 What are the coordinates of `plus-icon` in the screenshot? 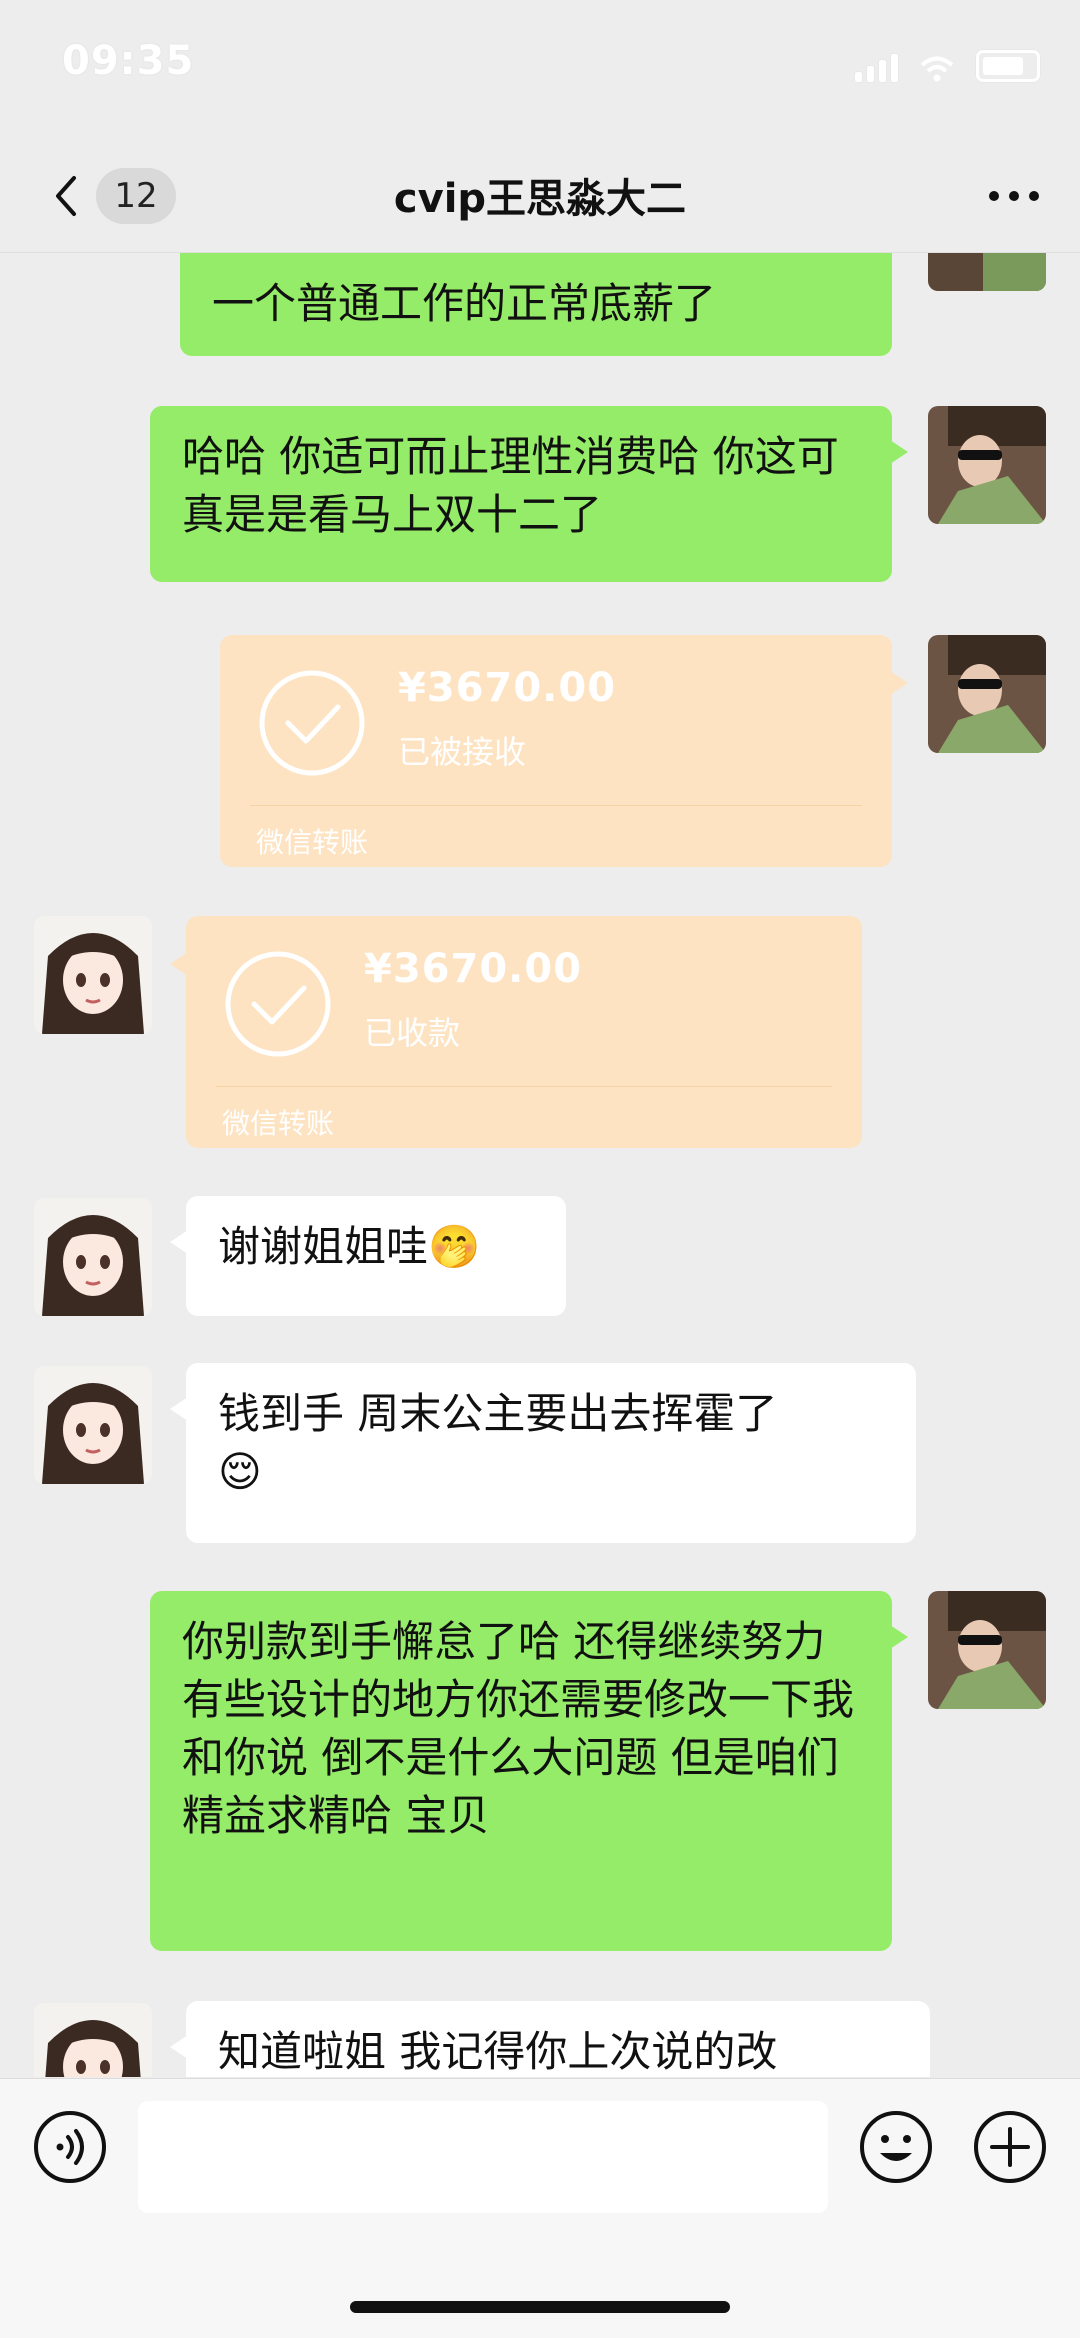 It's located at (1010, 2147).